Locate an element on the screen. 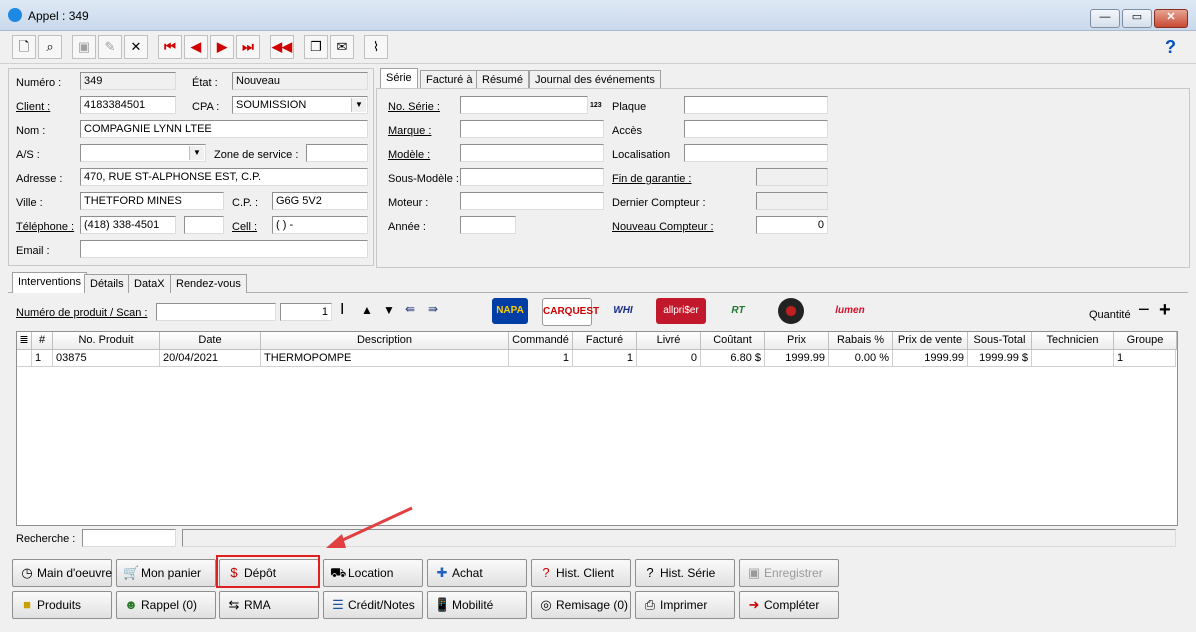  scan-qty-input: 1 is located at coordinates (306, 312).